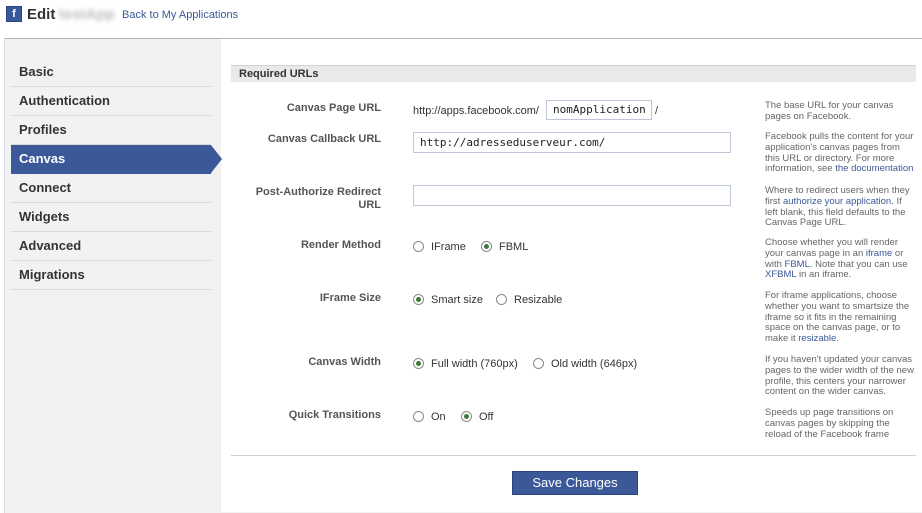 This screenshot has height=513, width=922. What do you see at coordinates (350, 298) in the screenshot?
I see `iframe-size-label: IFrame Size` at bounding box center [350, 298].